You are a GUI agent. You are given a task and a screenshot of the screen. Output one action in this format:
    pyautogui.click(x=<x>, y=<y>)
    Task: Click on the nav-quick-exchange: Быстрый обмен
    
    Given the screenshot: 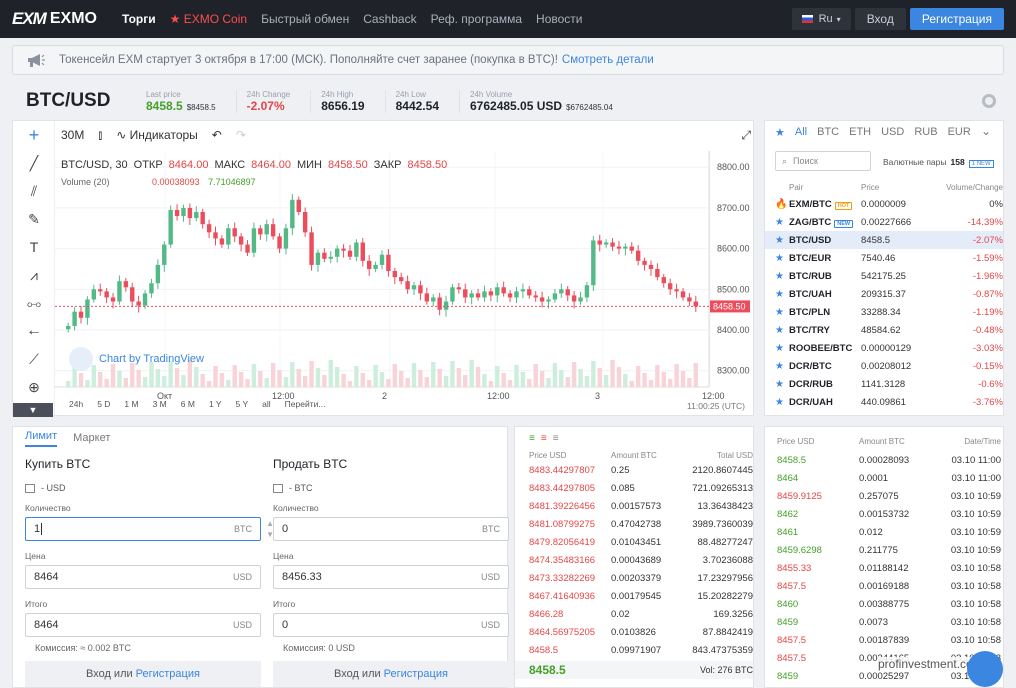 What is the action you would take?
    pyautogui.click(x=305, y=19)
    